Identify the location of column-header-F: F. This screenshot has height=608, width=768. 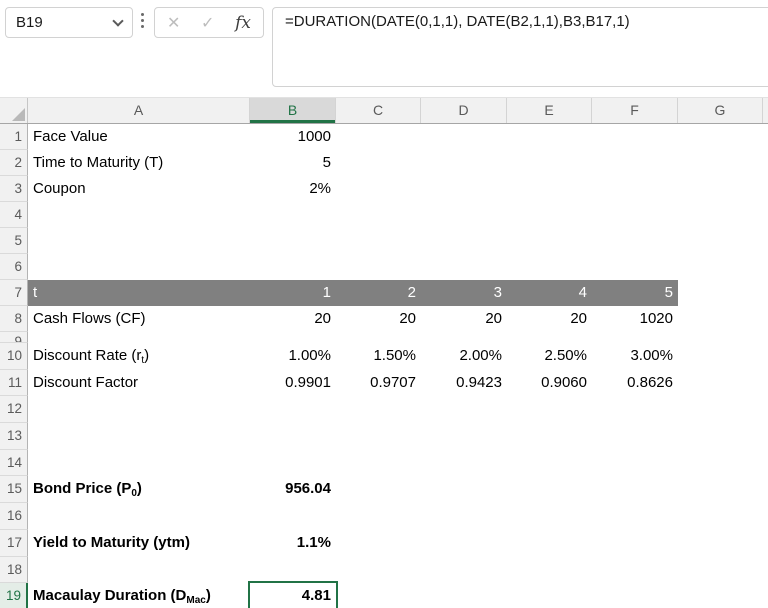
(635, 110).